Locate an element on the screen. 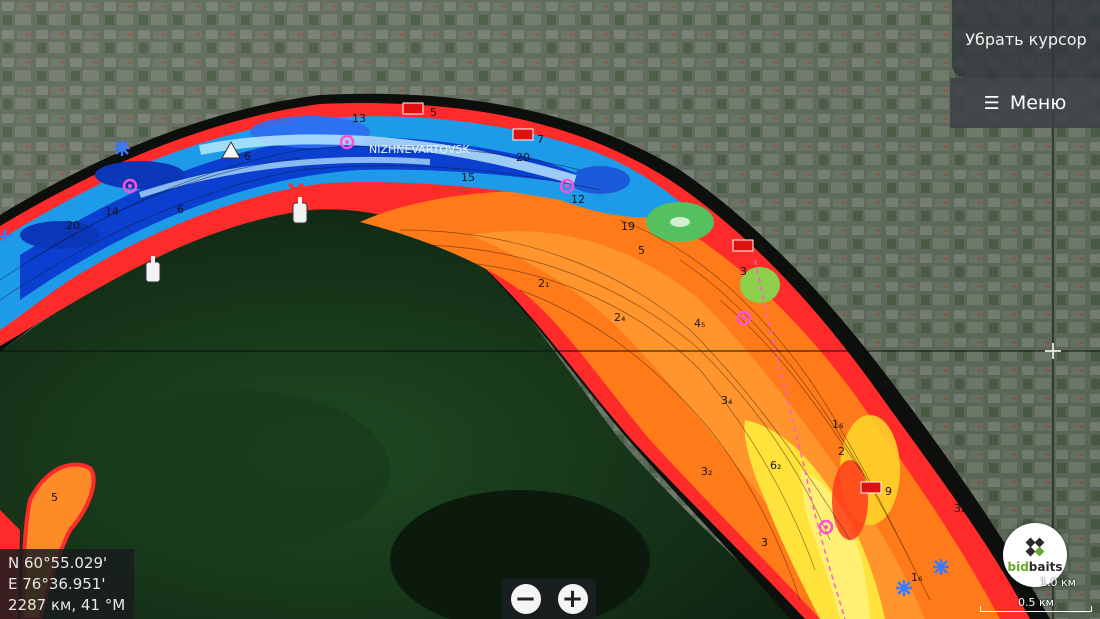  depth-label: 2₄ is located at coordinates (620, 317).